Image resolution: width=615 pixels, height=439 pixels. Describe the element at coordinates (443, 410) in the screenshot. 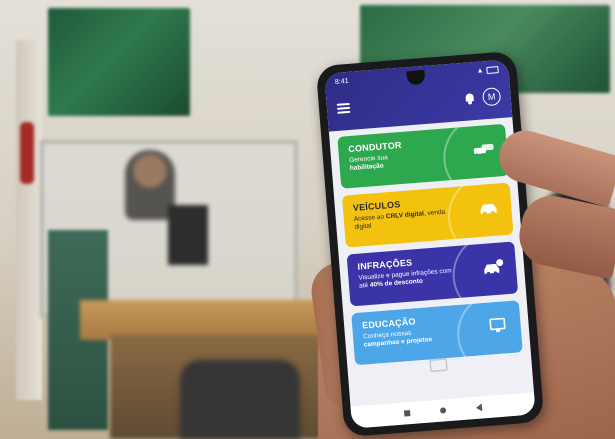

I see `home-button` at that location.